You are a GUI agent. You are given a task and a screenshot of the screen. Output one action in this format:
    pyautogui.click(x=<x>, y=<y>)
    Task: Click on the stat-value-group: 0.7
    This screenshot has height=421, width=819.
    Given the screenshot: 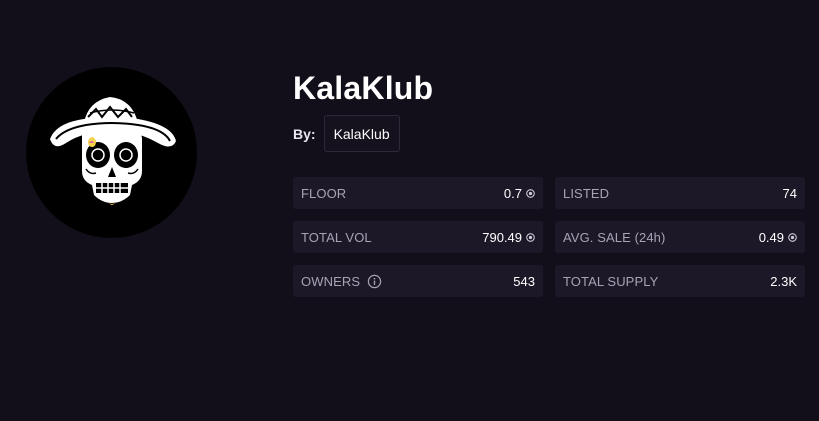 What is the action you would take?
    pyautogui.click(x=519, y=193)
    